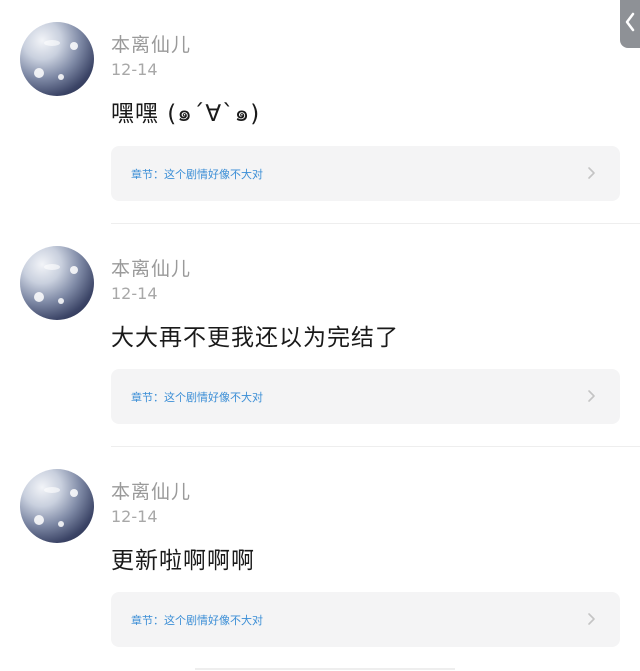 This screenshot has width=640, height=671. I want to click on comment-text: 大大再不更我还以为完结了, so click(255, 338).